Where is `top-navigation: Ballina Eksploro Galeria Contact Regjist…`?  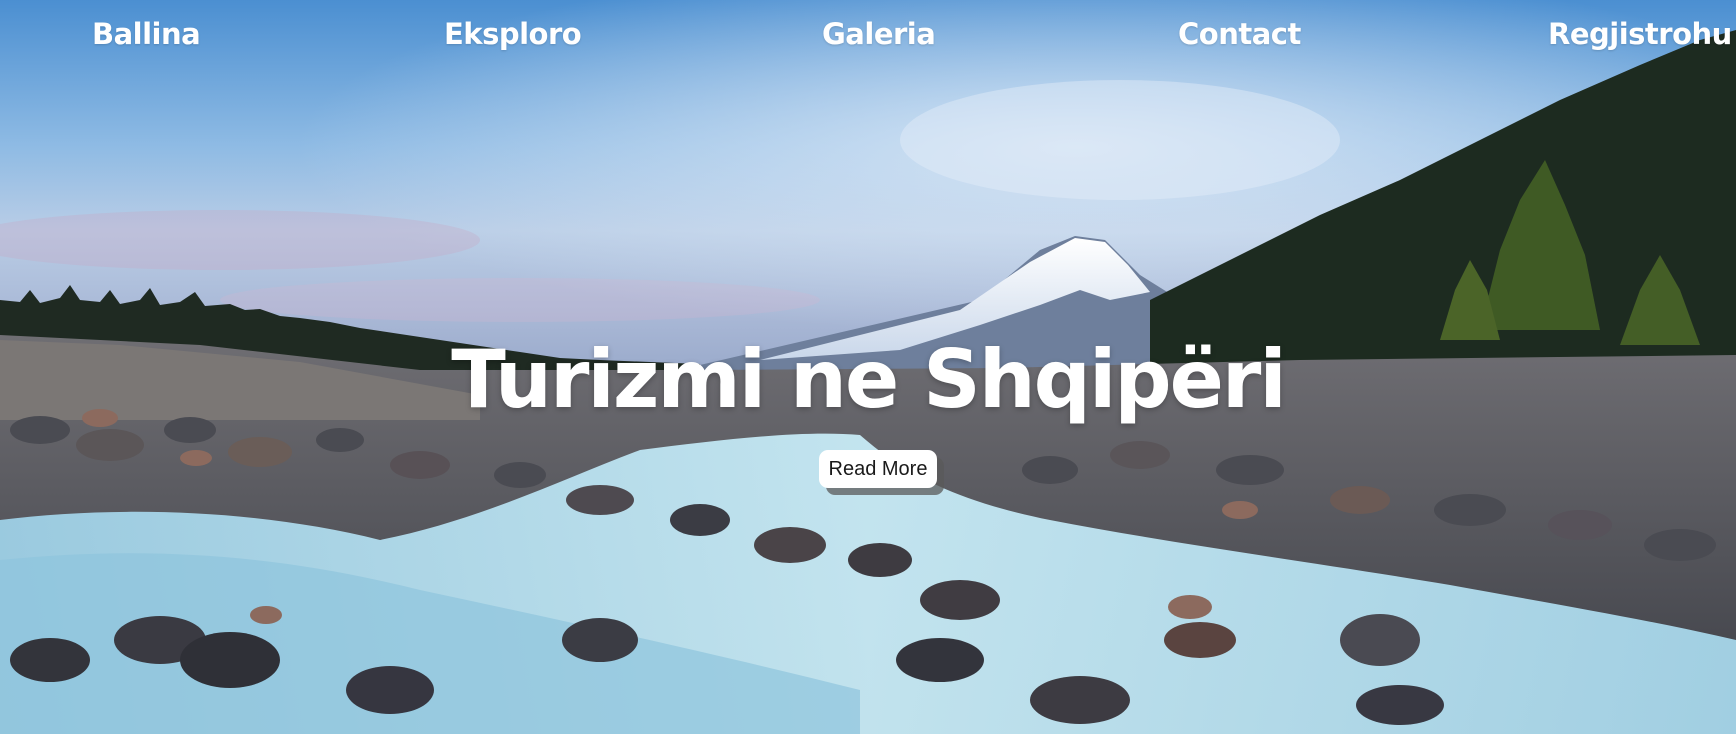 top-navigation: Ballina Eksploro Galeria Contact Regjist… is located at coordinates (868, 35).